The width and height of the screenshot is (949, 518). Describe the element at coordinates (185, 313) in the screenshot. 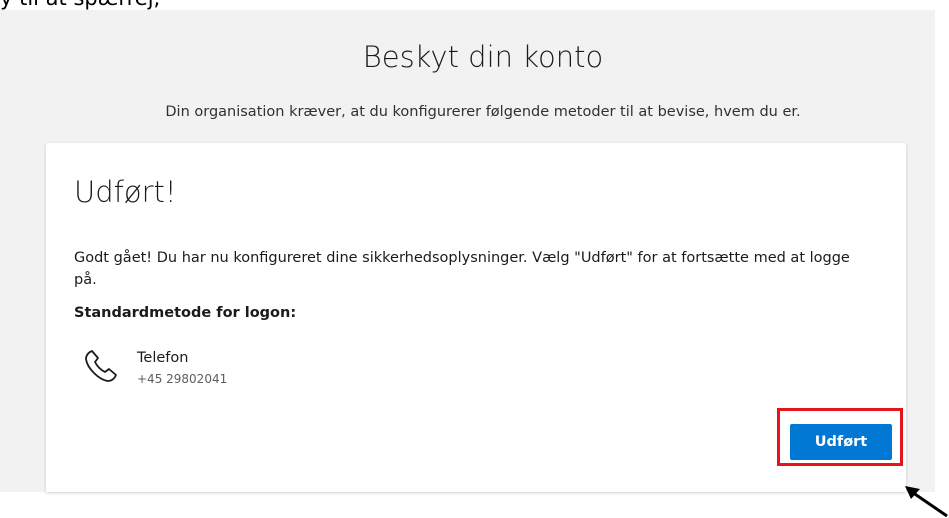

I see `default-method-label: Standardmetode for logon:` at that location.